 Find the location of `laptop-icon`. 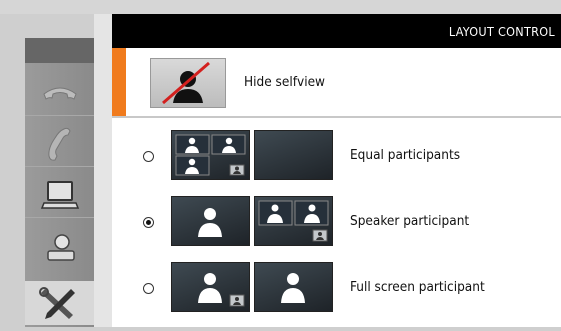

laptop-icon is located at coordinates (60, 194).